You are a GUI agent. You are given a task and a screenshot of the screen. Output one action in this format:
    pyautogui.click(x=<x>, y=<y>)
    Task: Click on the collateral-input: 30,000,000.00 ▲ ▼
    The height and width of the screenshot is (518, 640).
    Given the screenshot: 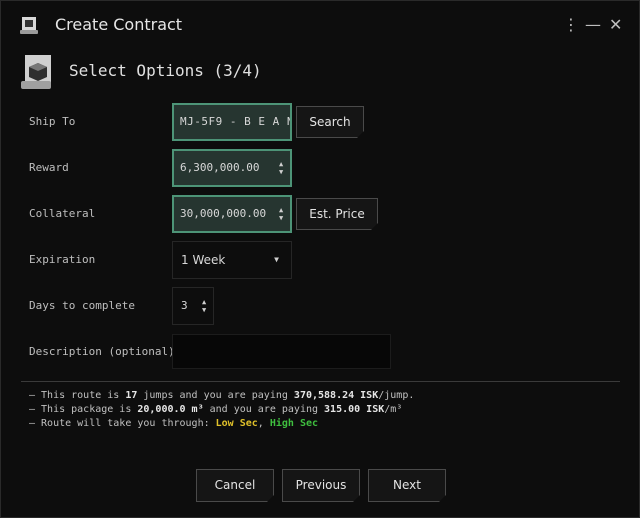 What is the action you would take?
    pyautogui.click(x=232, y=214)
    